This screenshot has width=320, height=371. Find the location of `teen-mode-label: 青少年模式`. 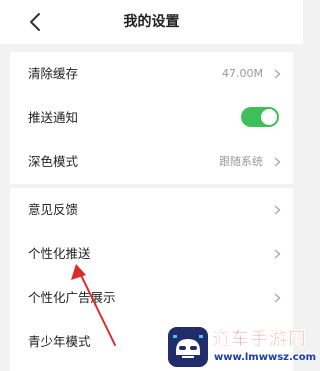

teen-mode-label: 青少年模式 is located at coordinates (59, 341).